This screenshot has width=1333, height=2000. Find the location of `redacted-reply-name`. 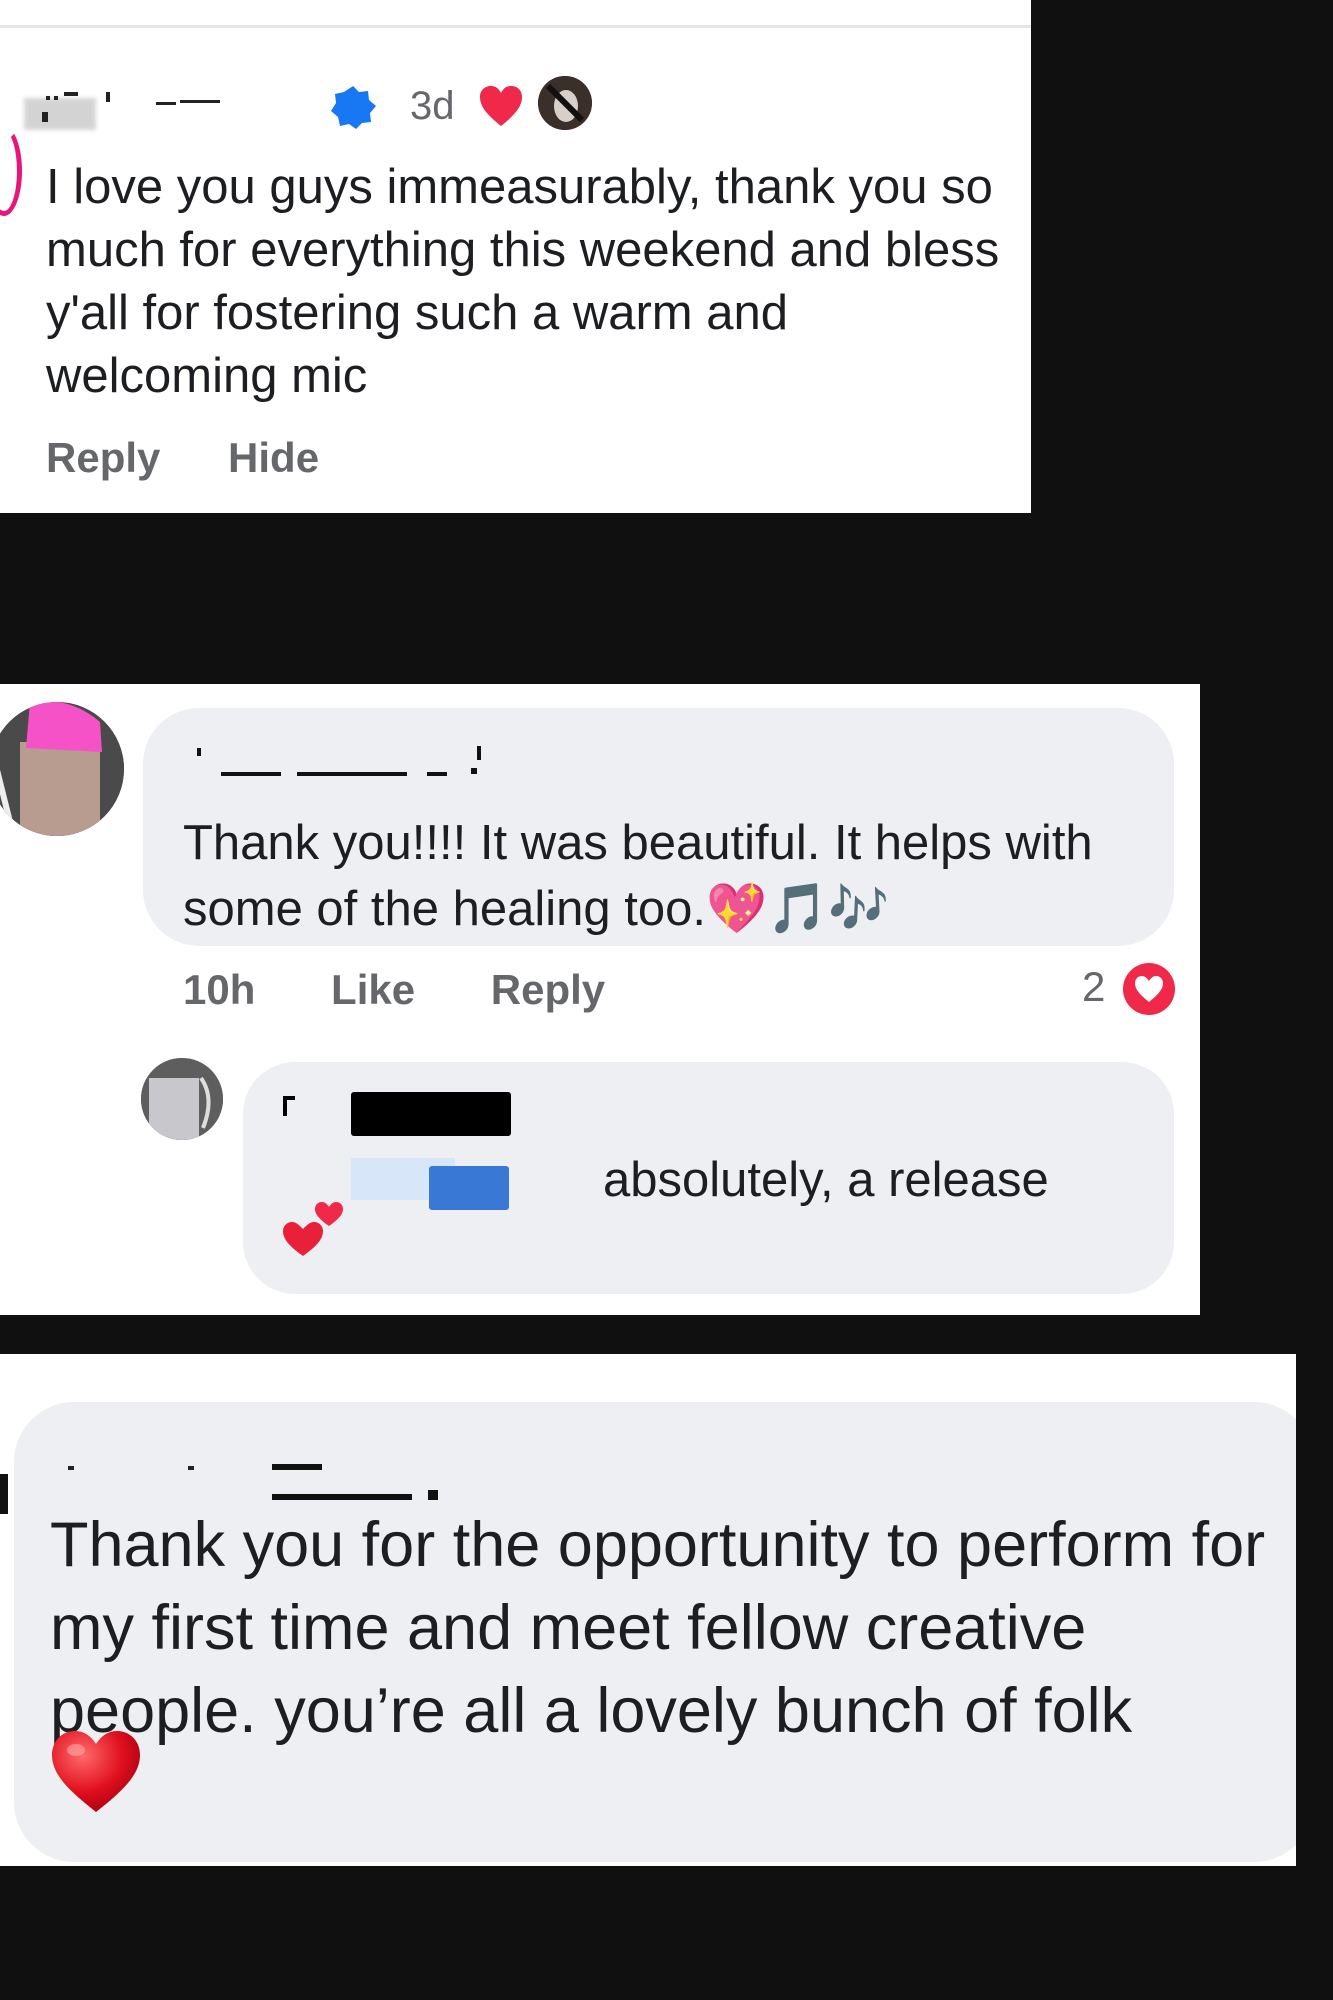

redacted-reply-name is located at coordinates (431, 1114).